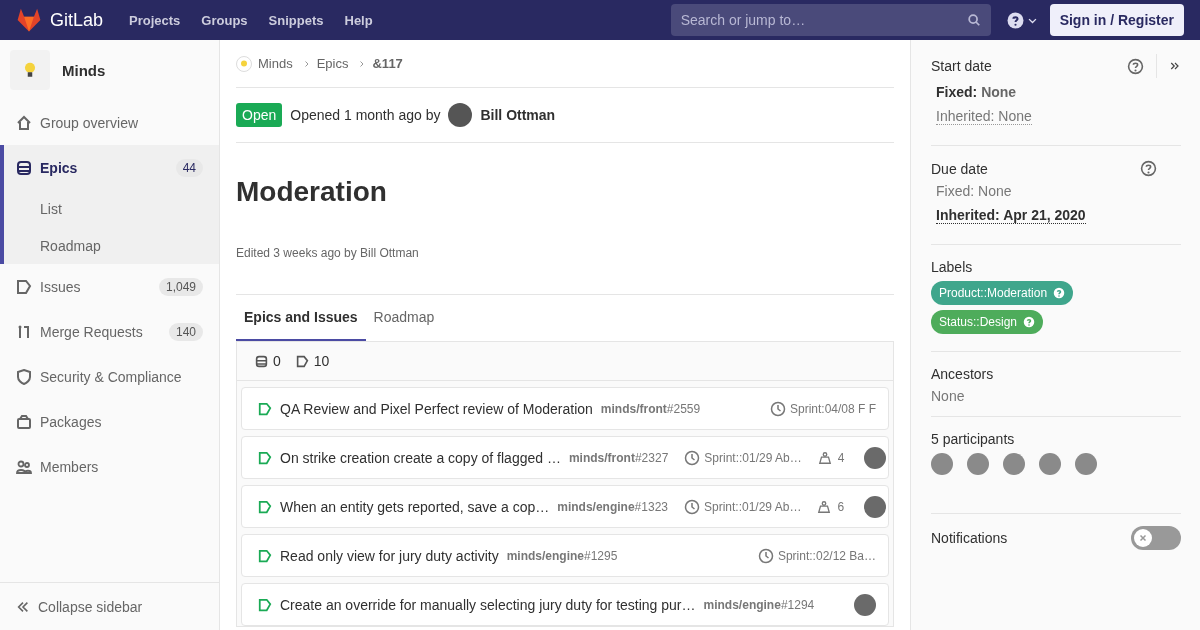  I want to click on sidebar-item: Group overview, so click(109, 122).